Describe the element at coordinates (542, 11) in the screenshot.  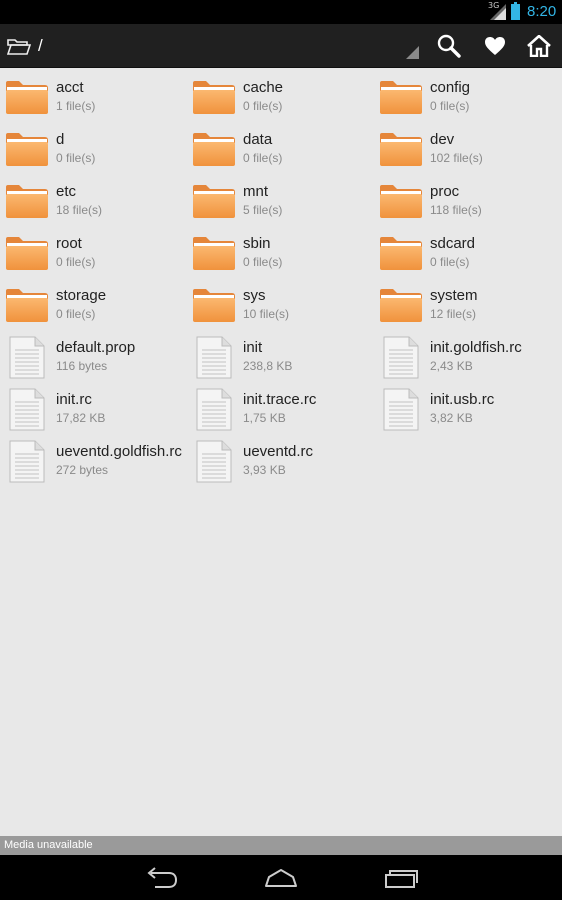
I see `clock: 8:20` at that location.